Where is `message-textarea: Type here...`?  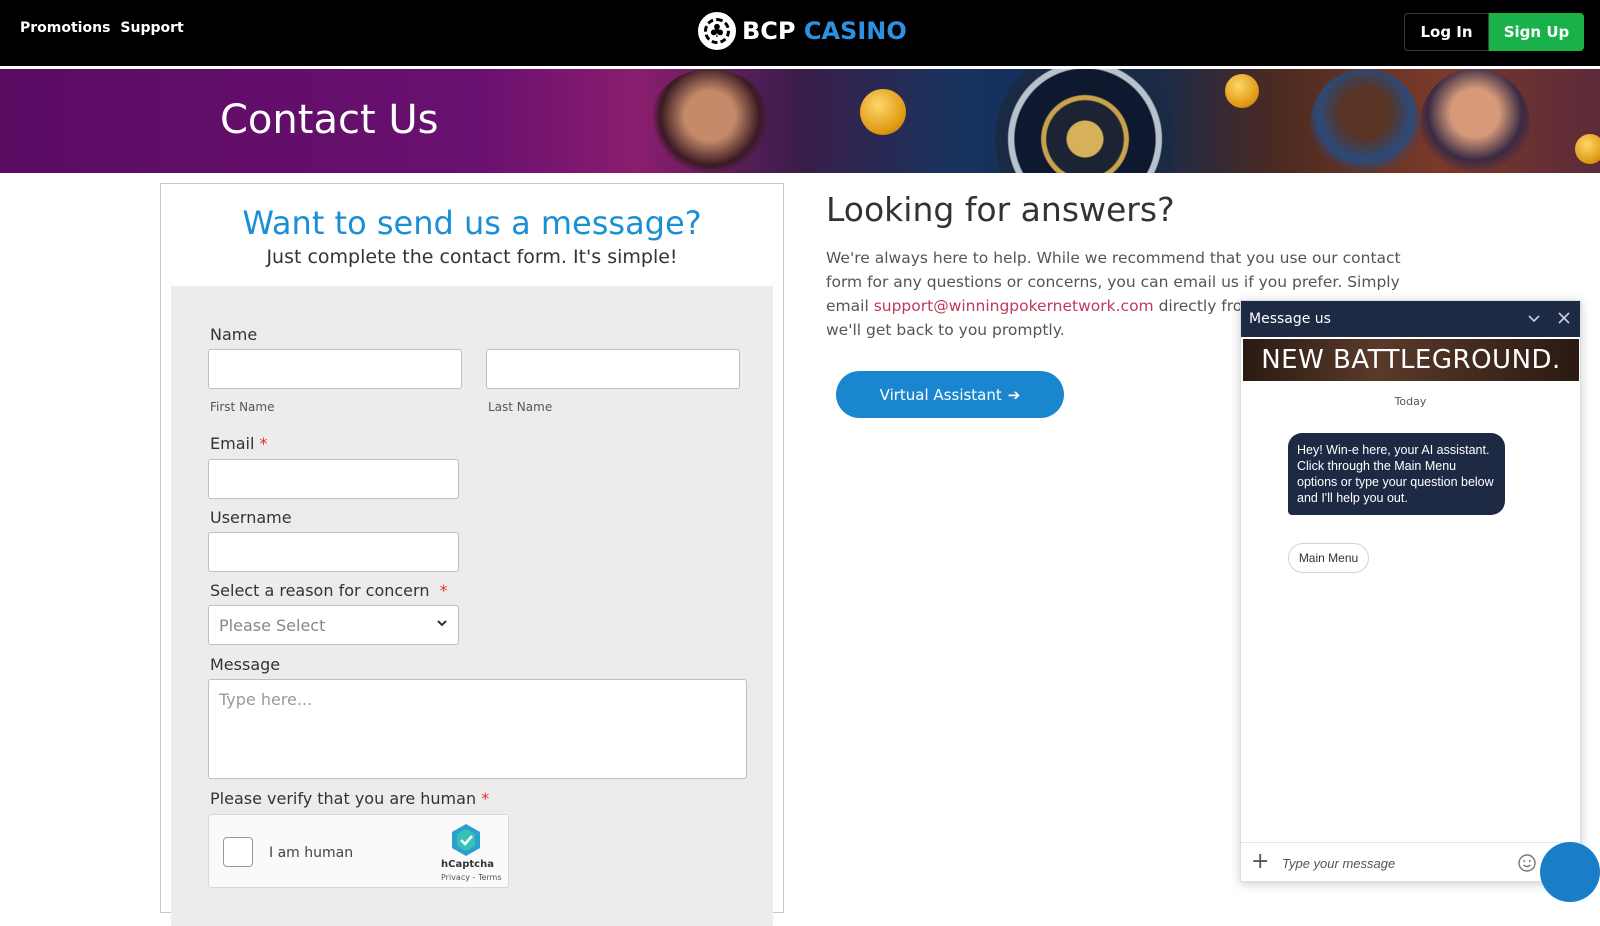 message-textarea: Type here... is located at coordinates (477, 729).